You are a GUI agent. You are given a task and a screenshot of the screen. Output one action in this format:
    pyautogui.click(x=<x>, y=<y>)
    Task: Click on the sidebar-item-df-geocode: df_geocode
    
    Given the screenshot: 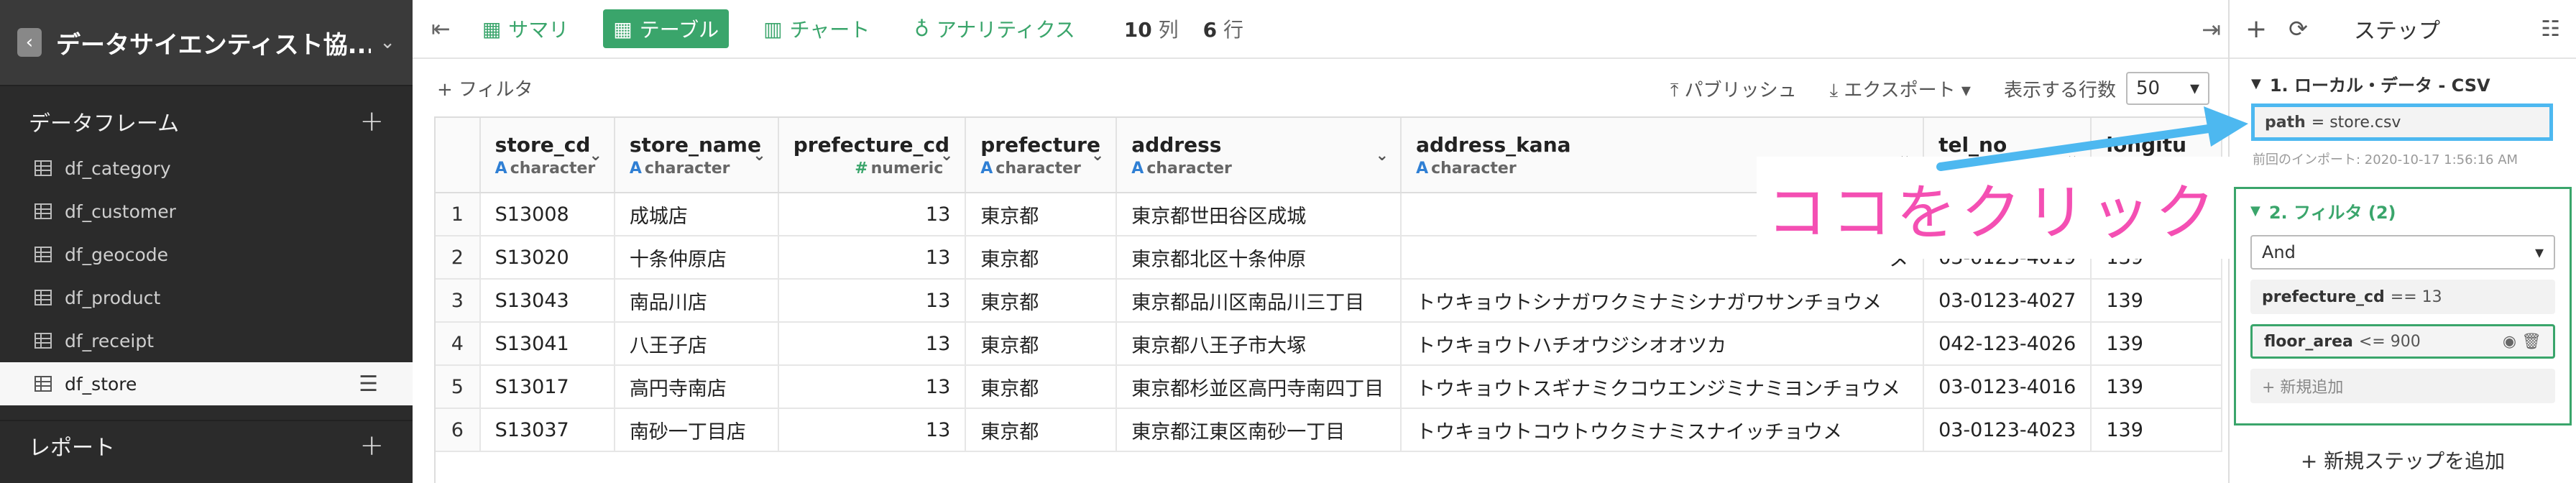 What is the action you would take?
    pyautogui.click(x=206, y=254)
    